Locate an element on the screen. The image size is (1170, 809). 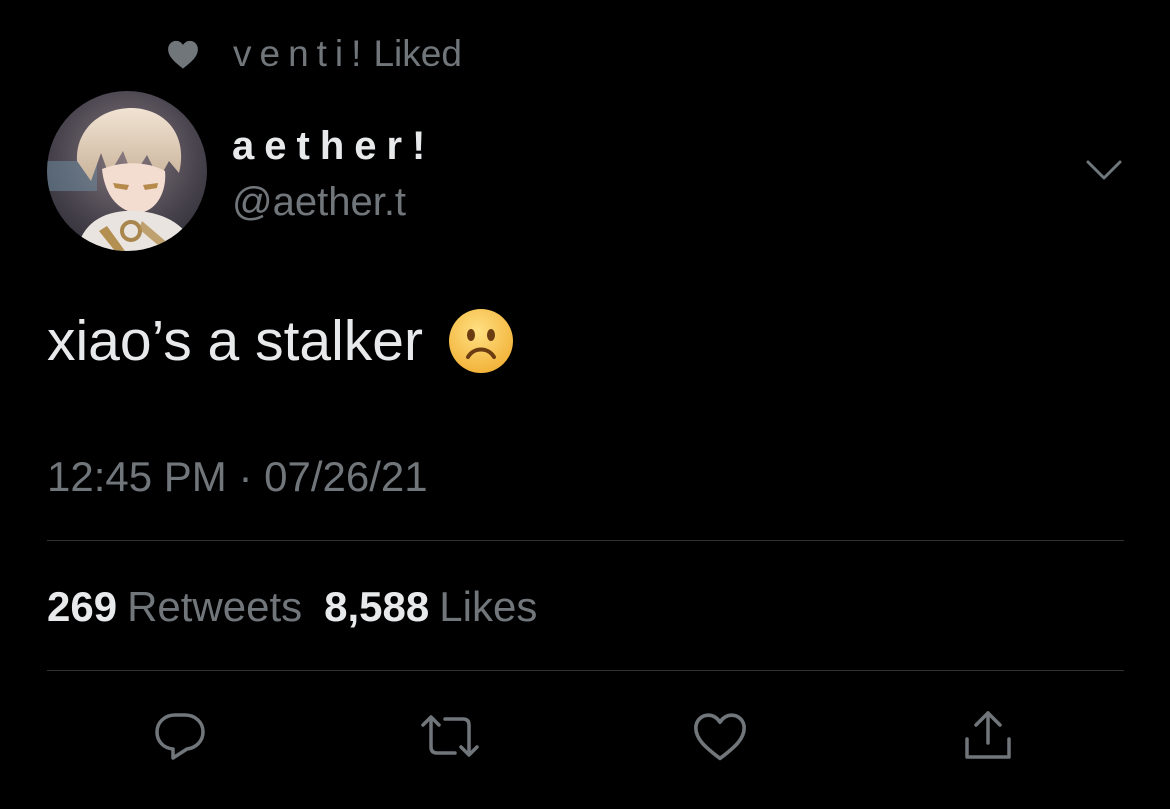
engagement-stats: 269 Retweets 8,588 Likes is located at coordinates (292, 607).